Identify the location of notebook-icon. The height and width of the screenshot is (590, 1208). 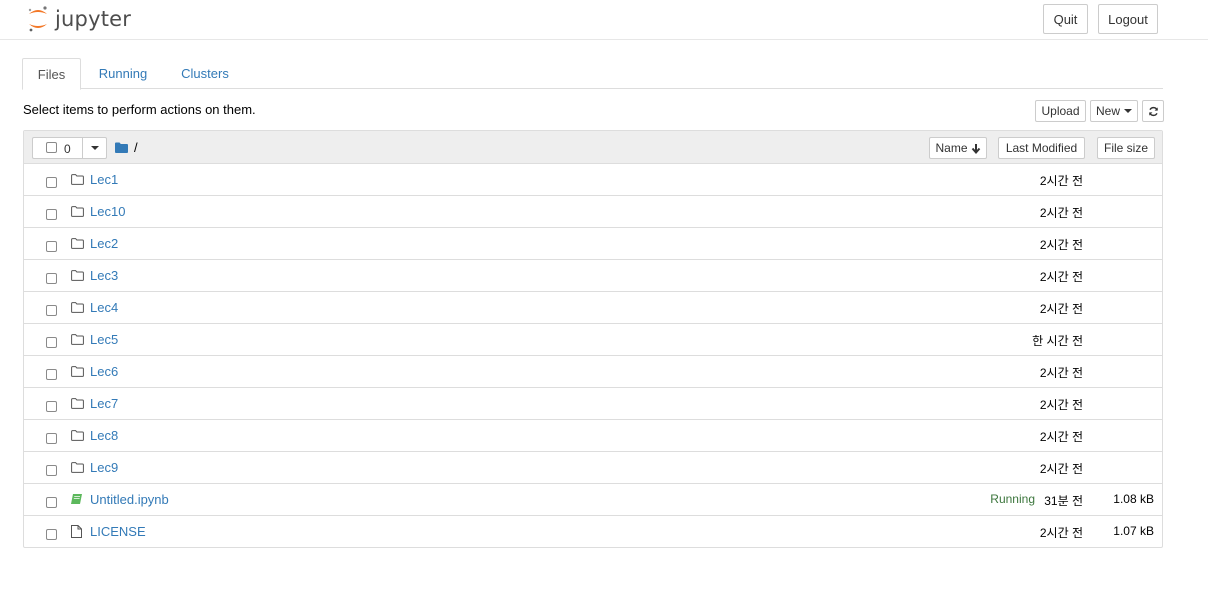
(77, 500).